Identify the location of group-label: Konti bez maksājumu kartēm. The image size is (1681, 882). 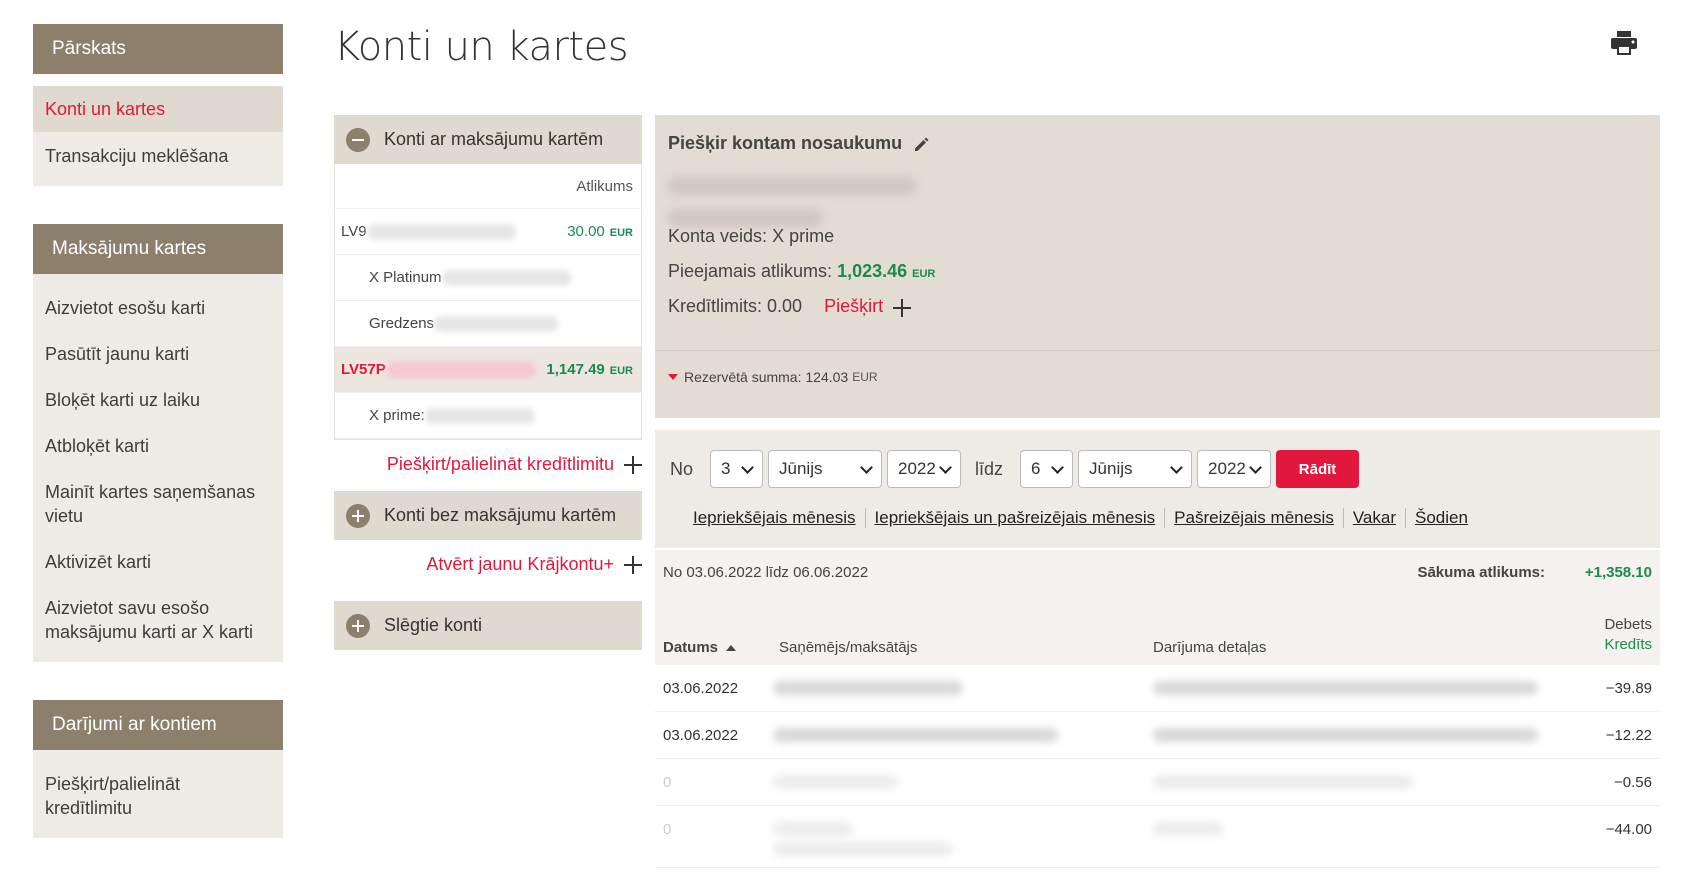
(500, 515).